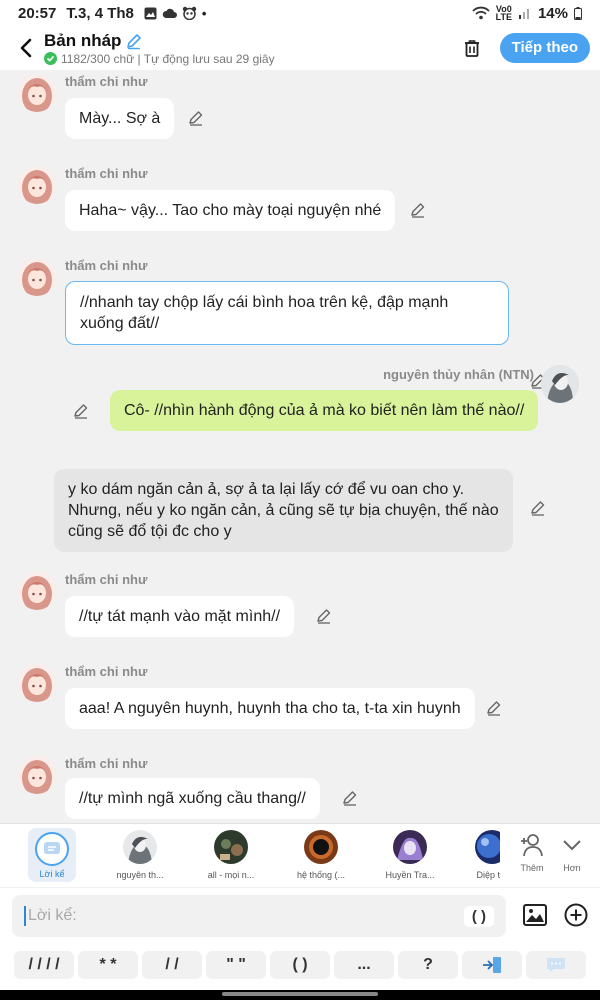  Describe the element at coordinates (544, 48) in the screenshot. I see `next-button: Tiếp theo` at that location.